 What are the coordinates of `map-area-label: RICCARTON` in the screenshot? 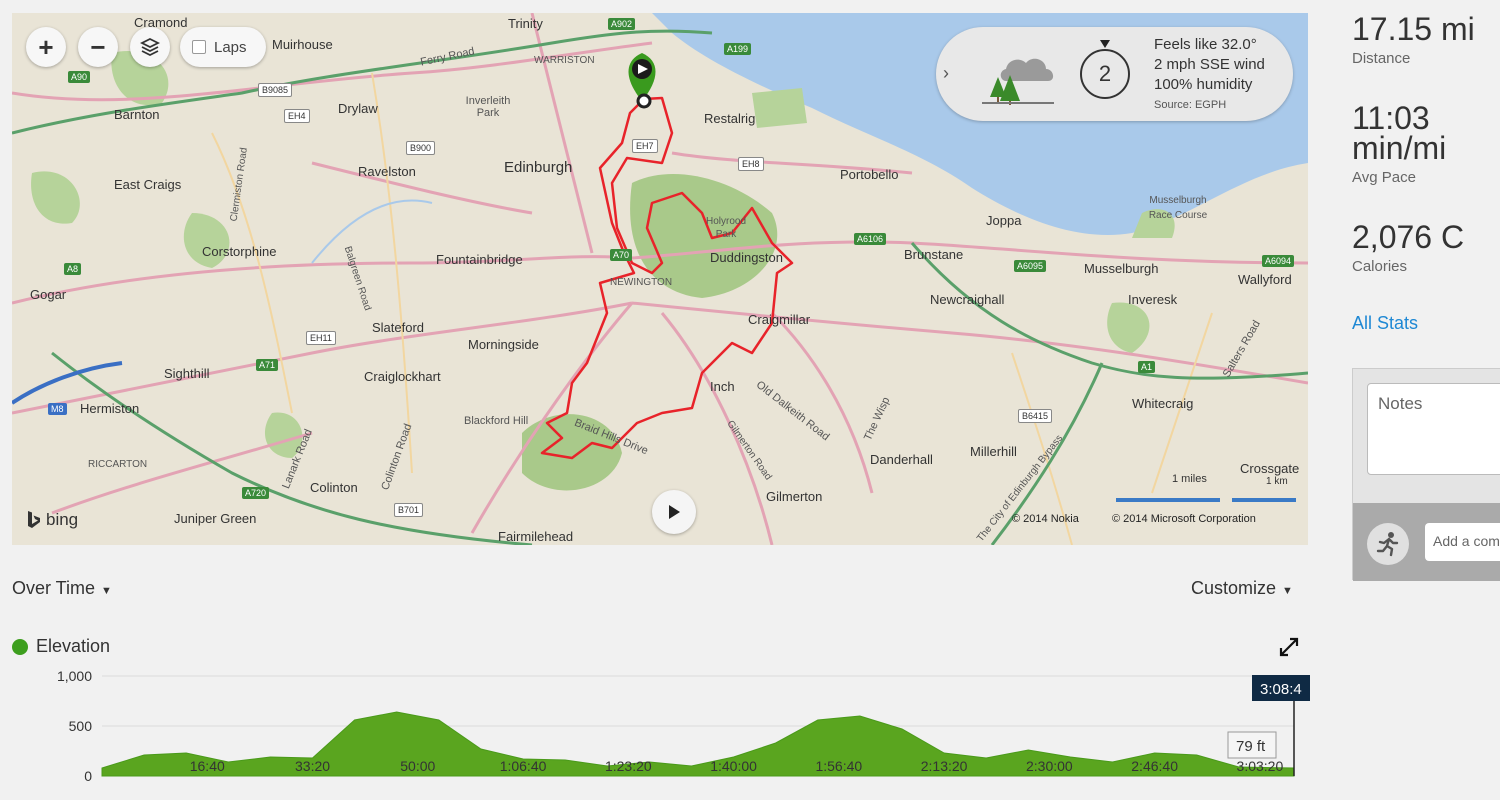 It's located at (118, 464).